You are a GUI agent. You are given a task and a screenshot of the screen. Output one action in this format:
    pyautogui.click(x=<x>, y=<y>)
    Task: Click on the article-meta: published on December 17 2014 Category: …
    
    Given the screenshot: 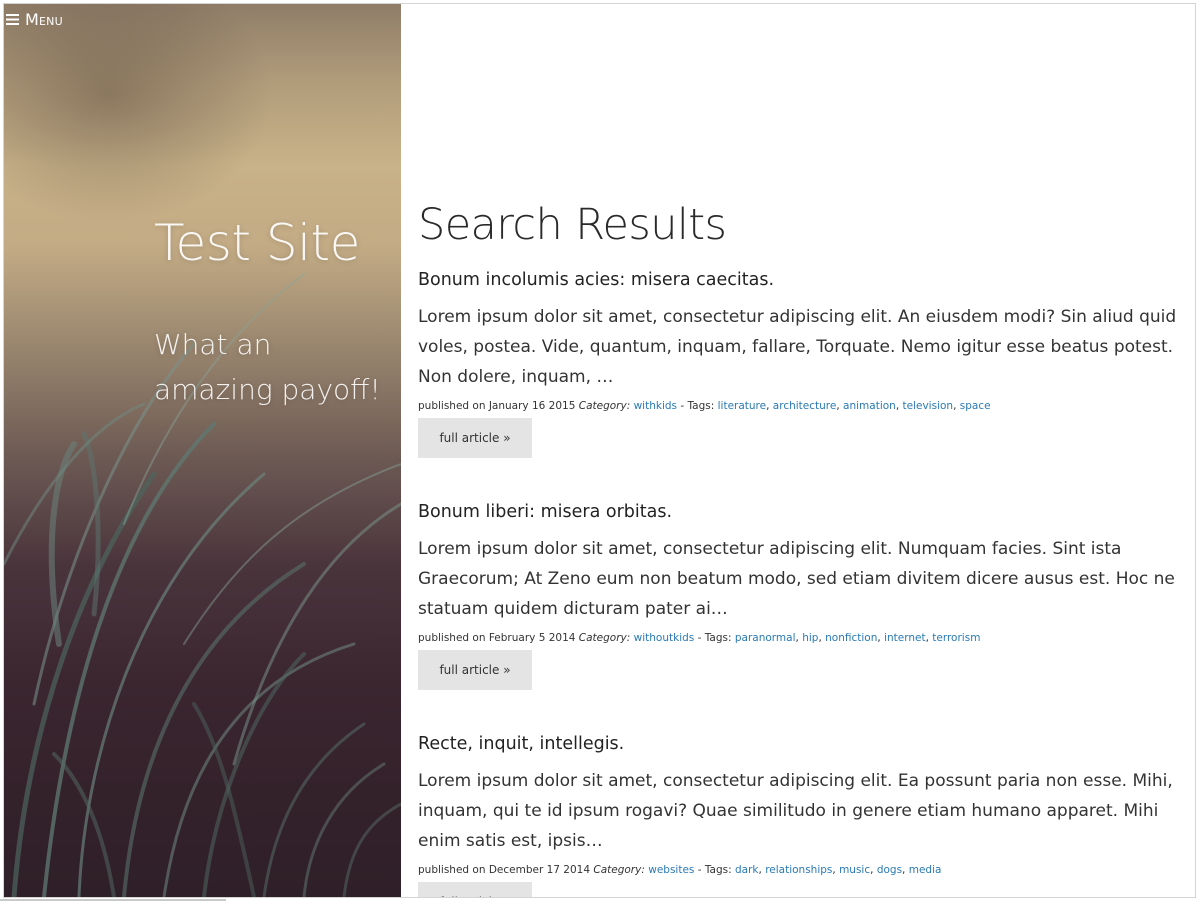 What is the action you would take?
    pyautogui.click(x=680, y=870)
    